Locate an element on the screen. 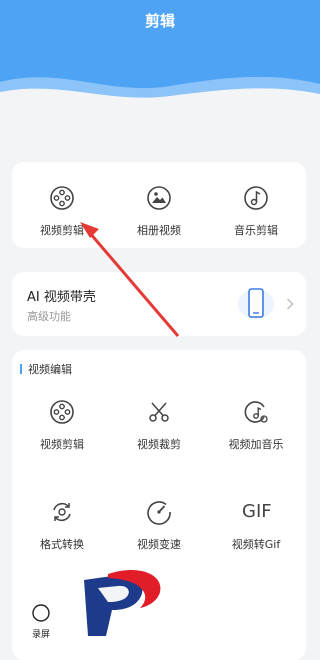  ai-banner-title: AI 视频带壳 is located at coordinates (61, 297).